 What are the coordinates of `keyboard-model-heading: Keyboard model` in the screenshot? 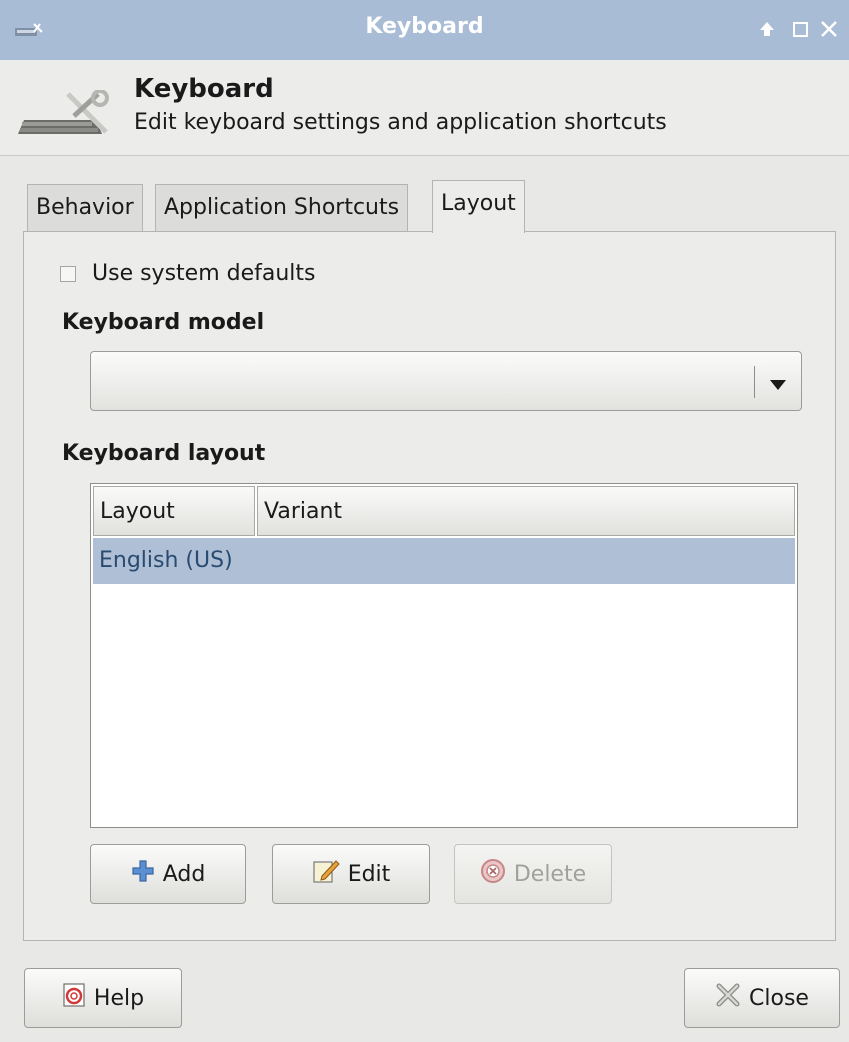 It's located at (163, 322).